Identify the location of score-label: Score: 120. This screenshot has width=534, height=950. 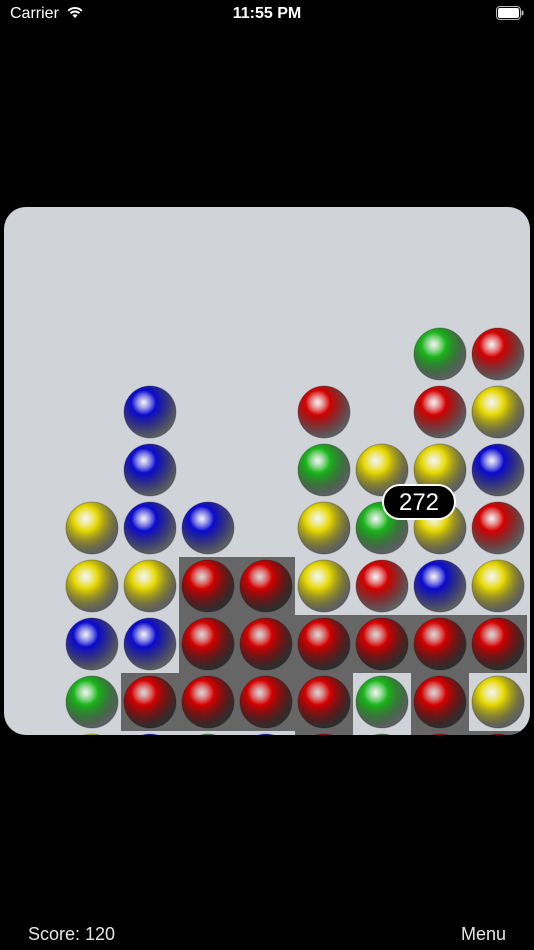
(72, 934).